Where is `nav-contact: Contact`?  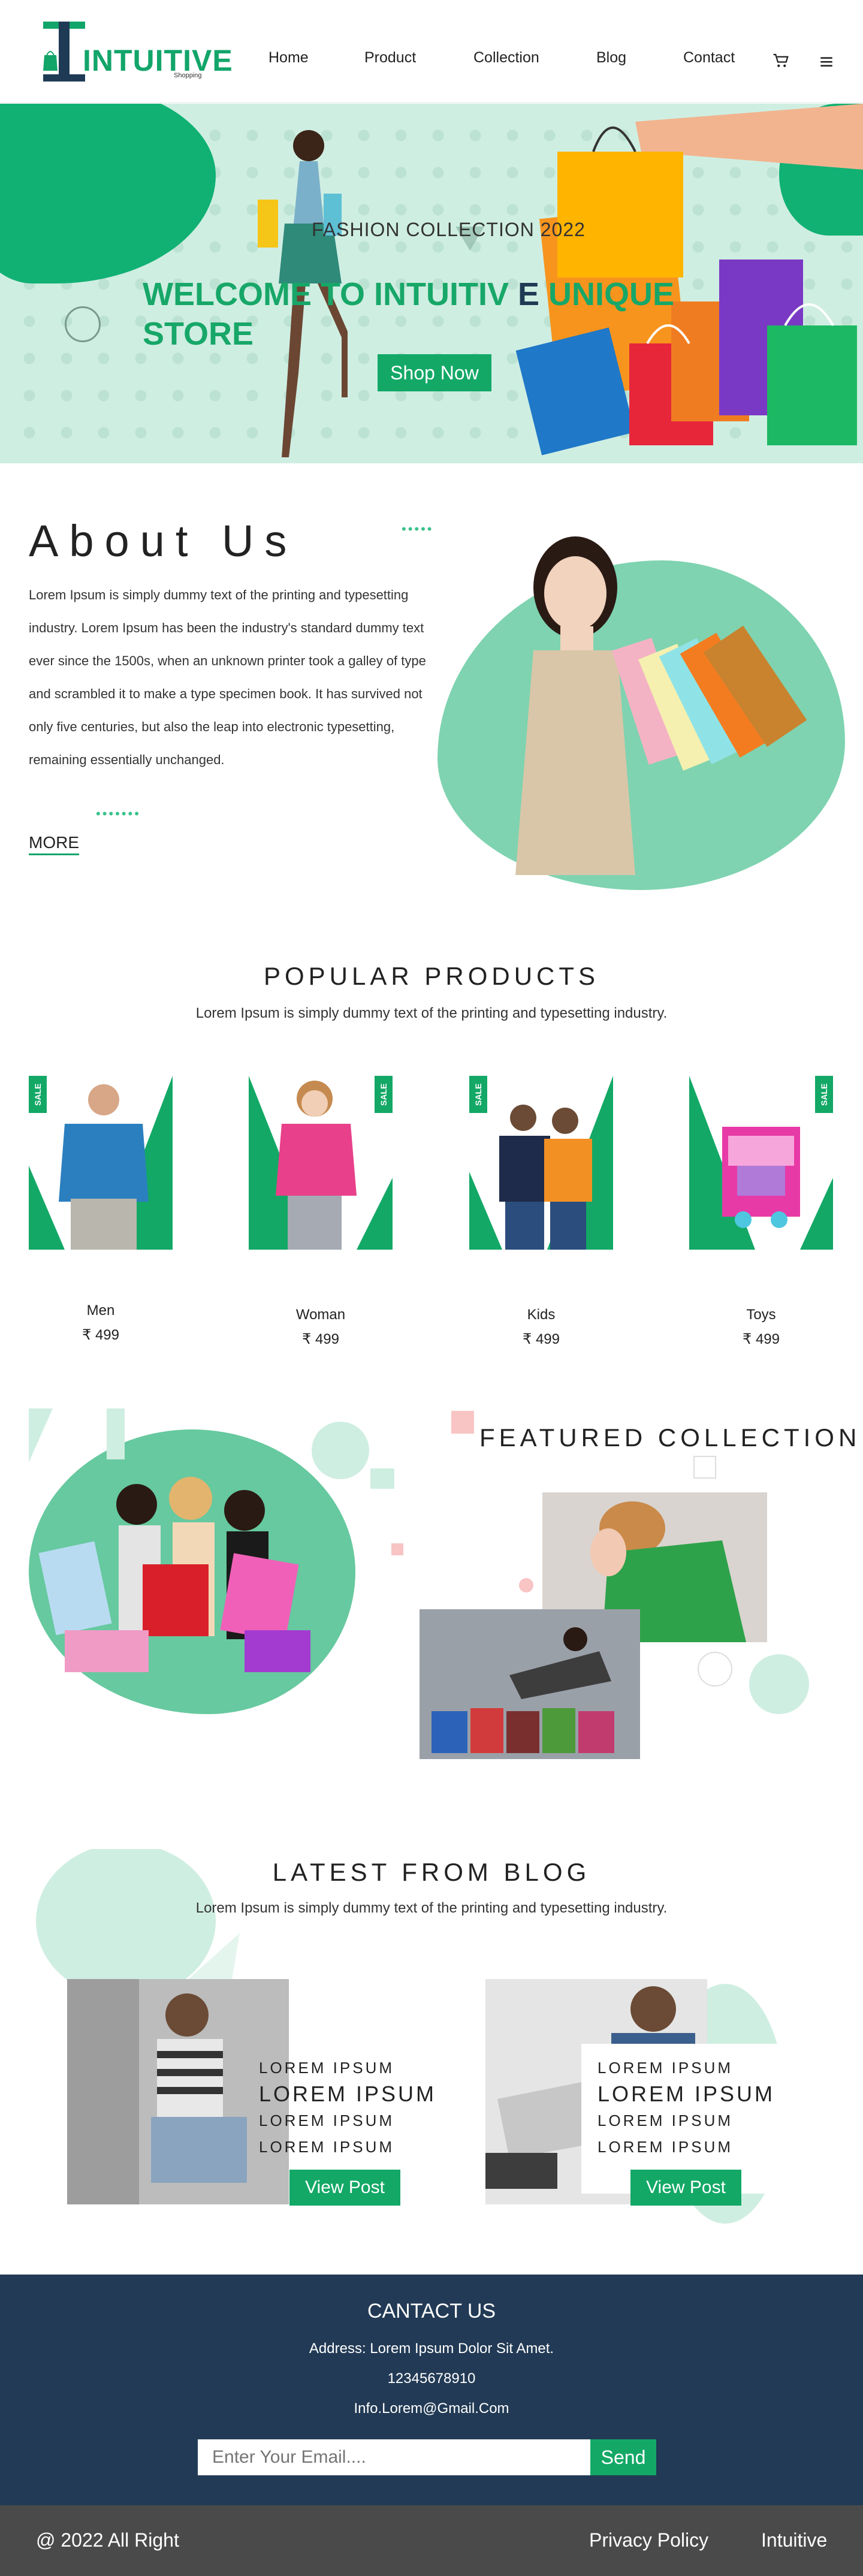
nav-contact: Contact is located at coordinates (709, 61).